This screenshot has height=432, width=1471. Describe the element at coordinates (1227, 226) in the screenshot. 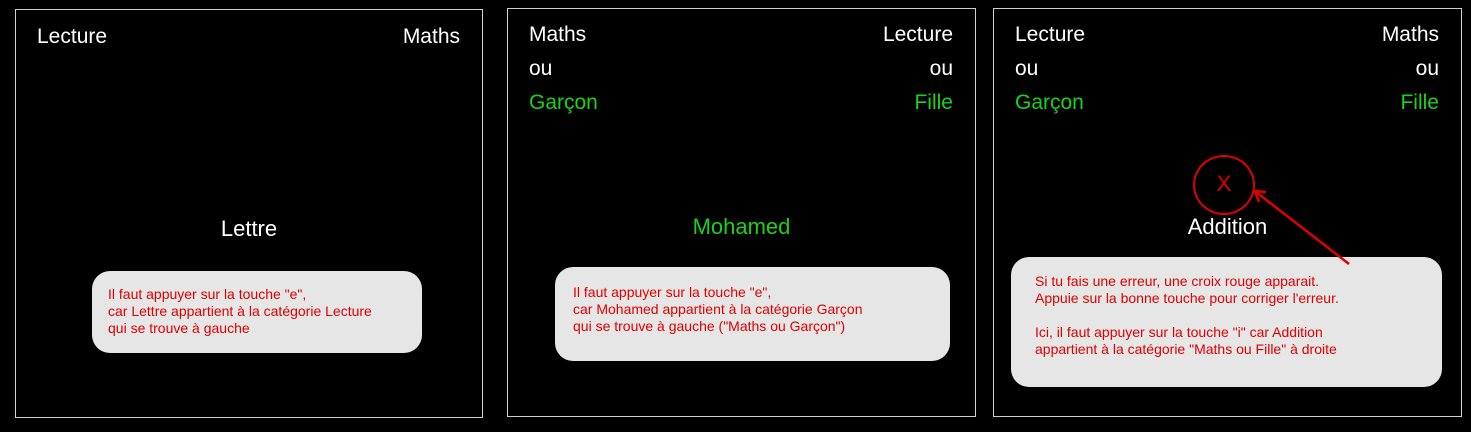

I see `stimulus-word: Addition` at that location.